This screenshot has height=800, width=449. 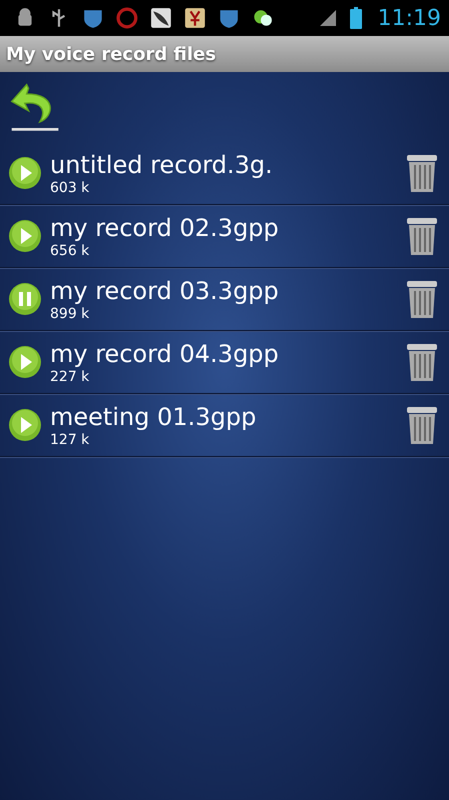 I want to click on file-name: my record 02.3gpp, so click(x=165, y=228).